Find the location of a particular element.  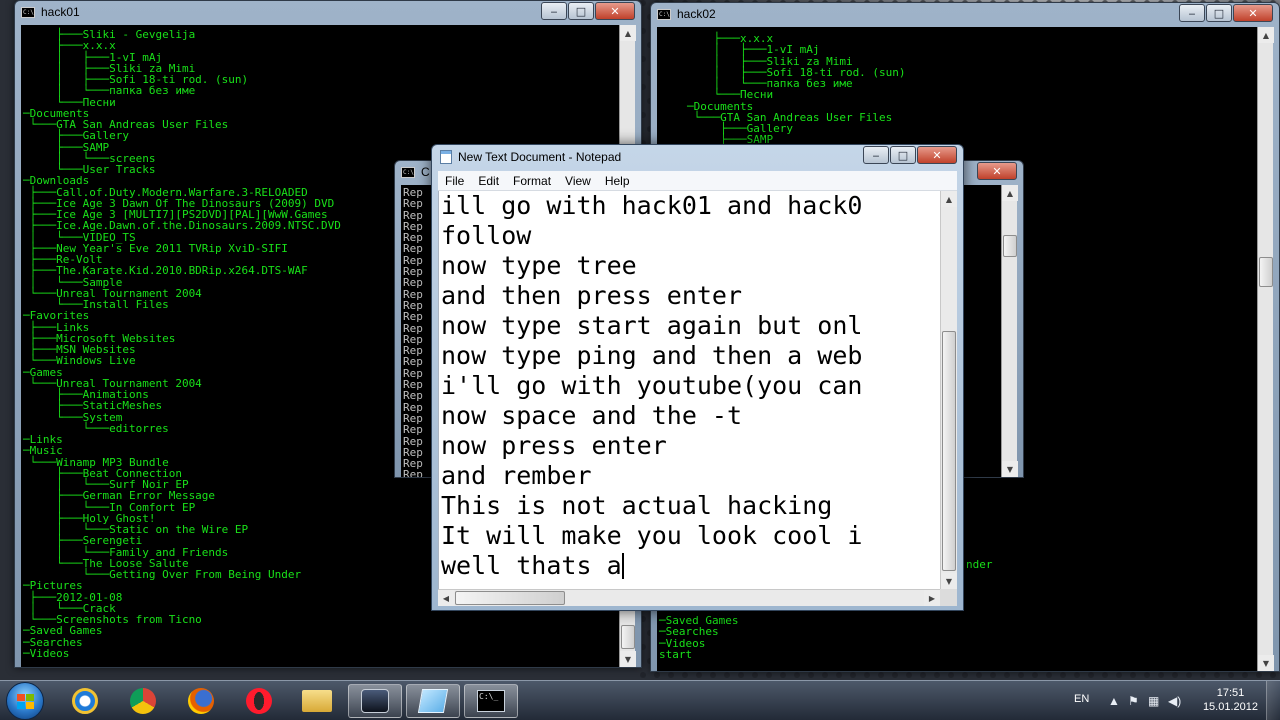

text-line: It will make you look cool i is located at coordinates (652, 535).